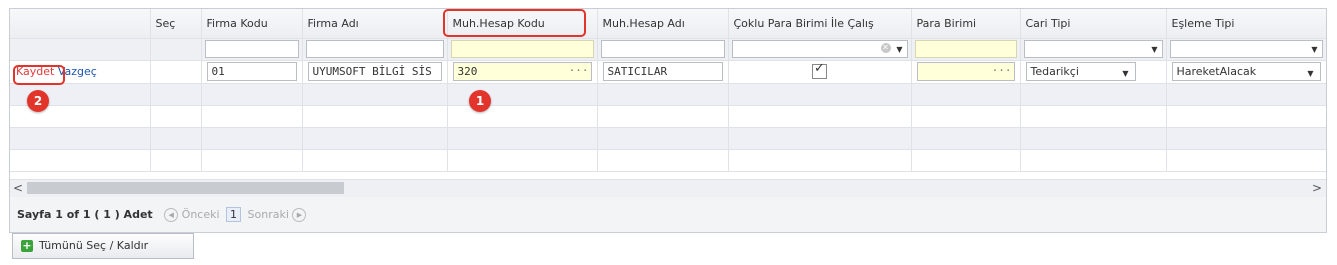 The image size is (1337, 265). I want to click on col-header-muh-hesap-adi: Muh.Hesap Adı, so click(663, 24).